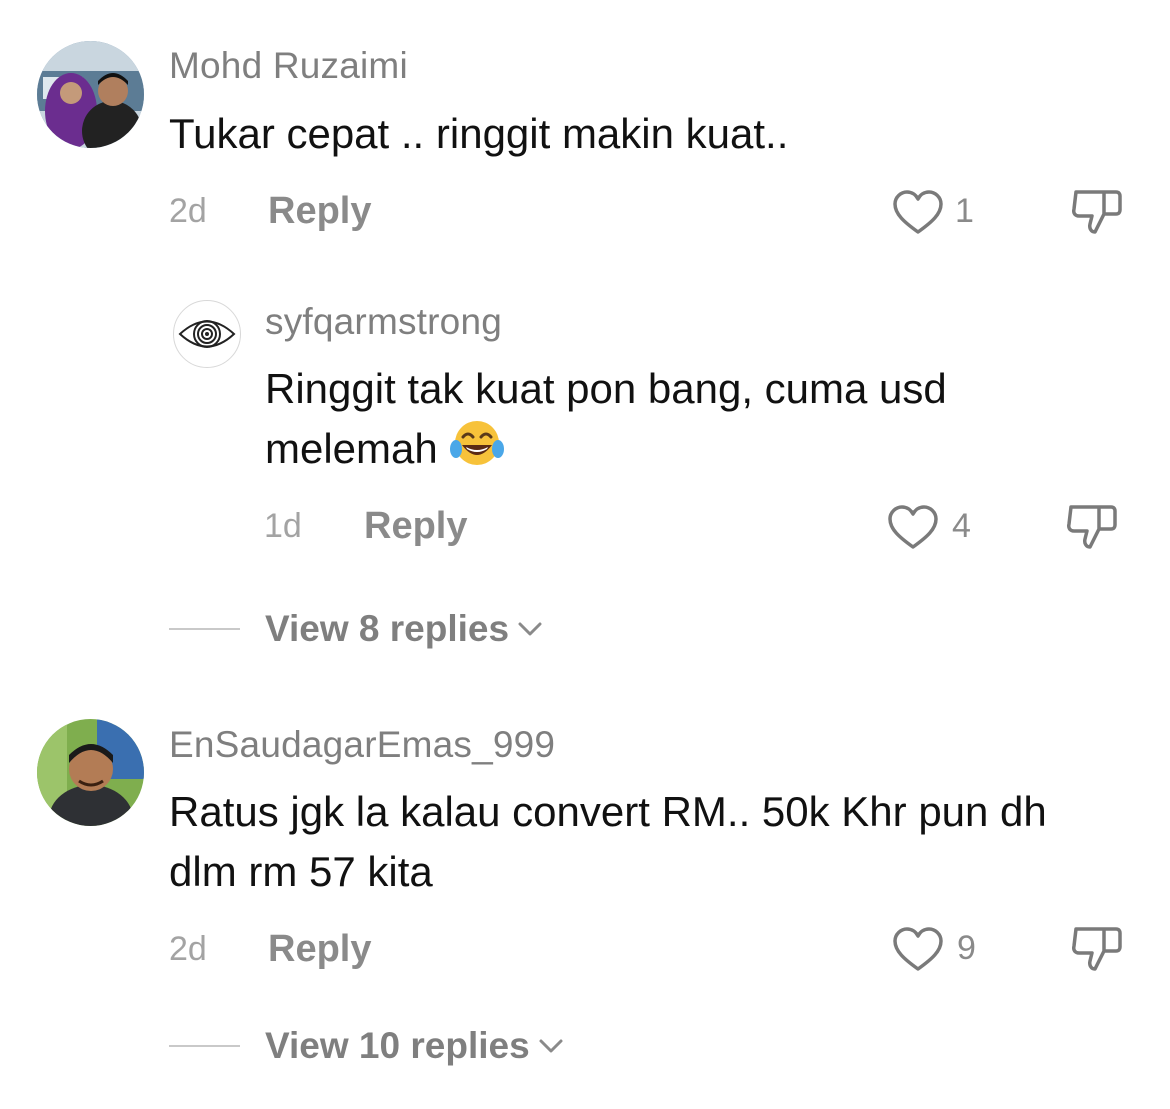  What do you see at coordinates (477, 452) in the screenshot?
I see `face-with-tears-of-joy-icon` at bounding box center [477, 452].